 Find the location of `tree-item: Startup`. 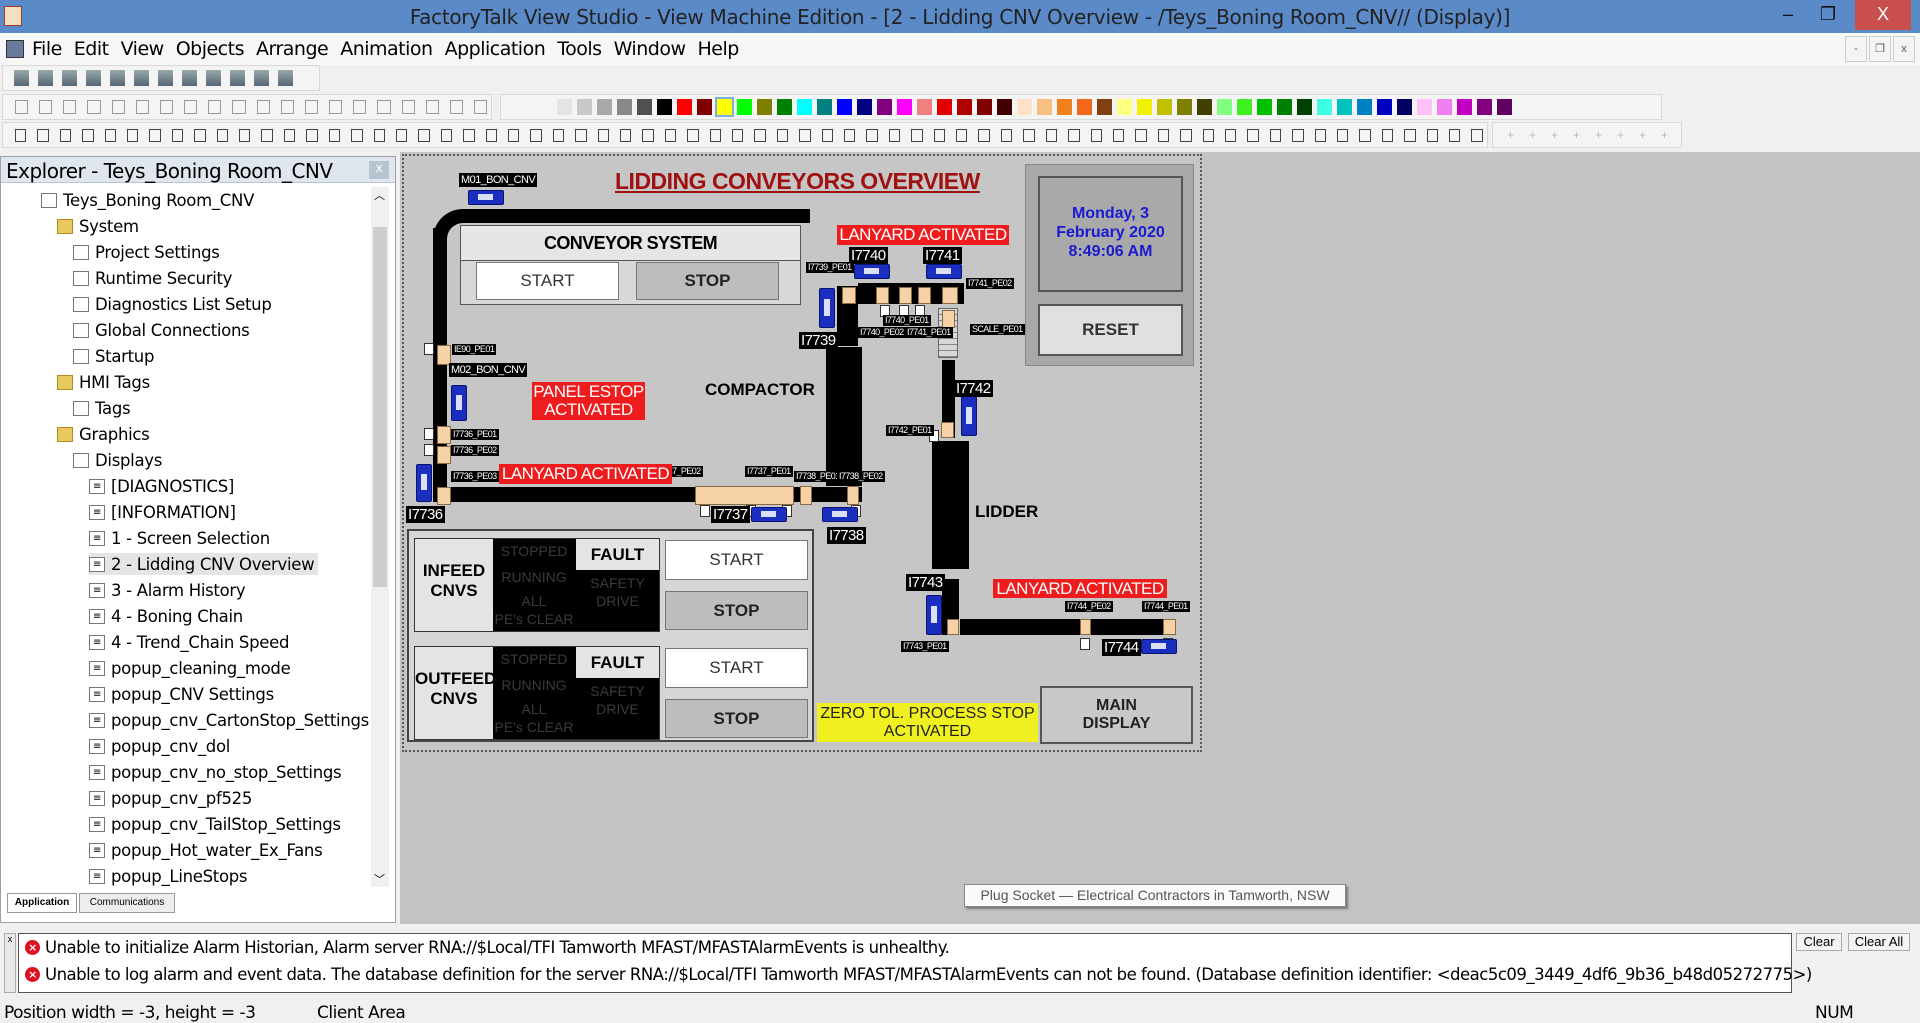

tree-item: Startup is located at coordinates (115, 356).